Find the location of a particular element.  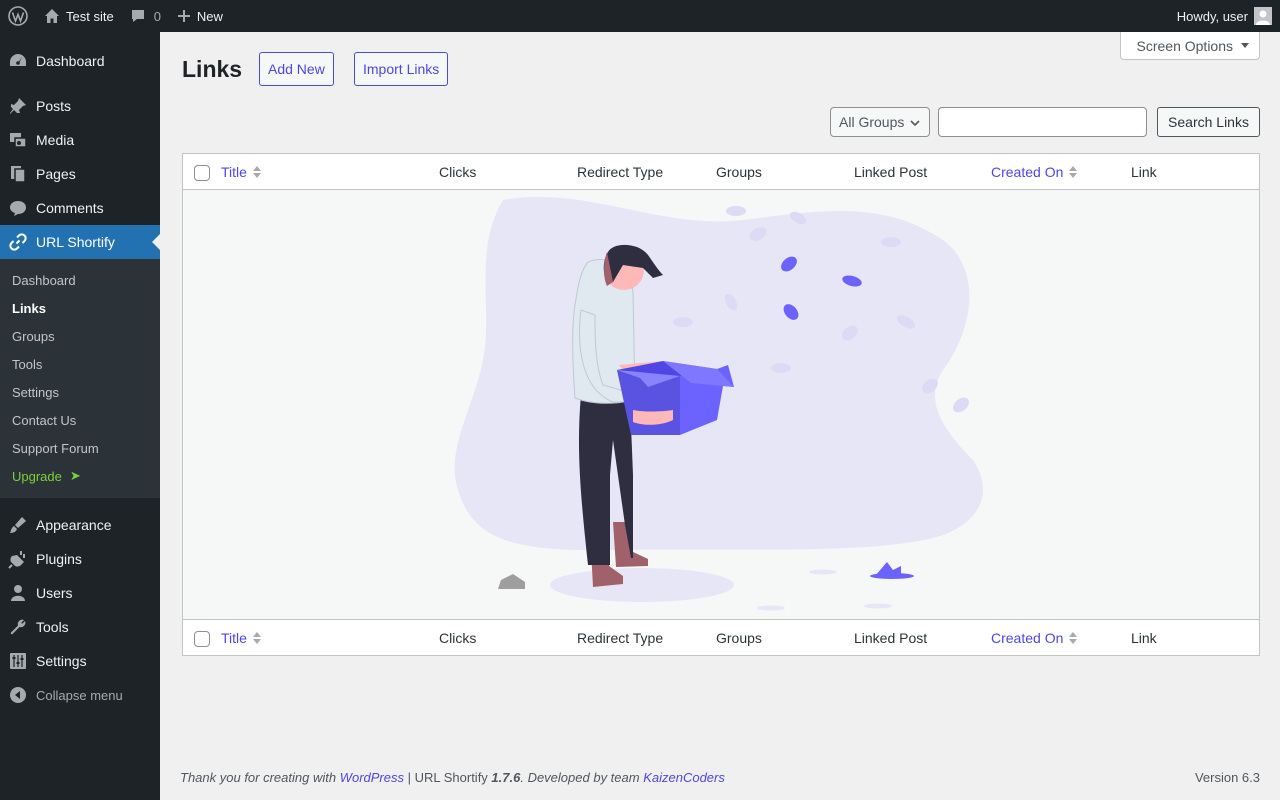

menu-media: Media is located at coordinates (80, 140).